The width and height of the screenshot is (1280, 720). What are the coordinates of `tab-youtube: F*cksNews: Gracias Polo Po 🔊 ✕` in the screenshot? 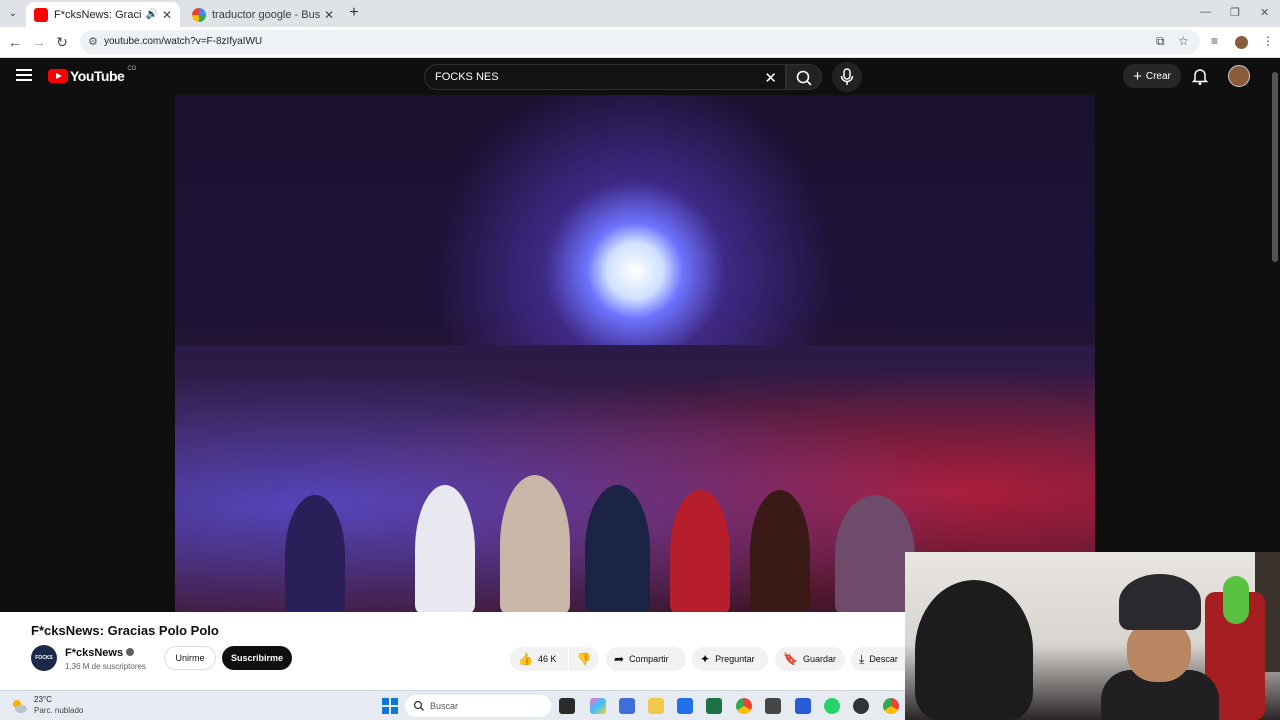 It's located at (103, 14).